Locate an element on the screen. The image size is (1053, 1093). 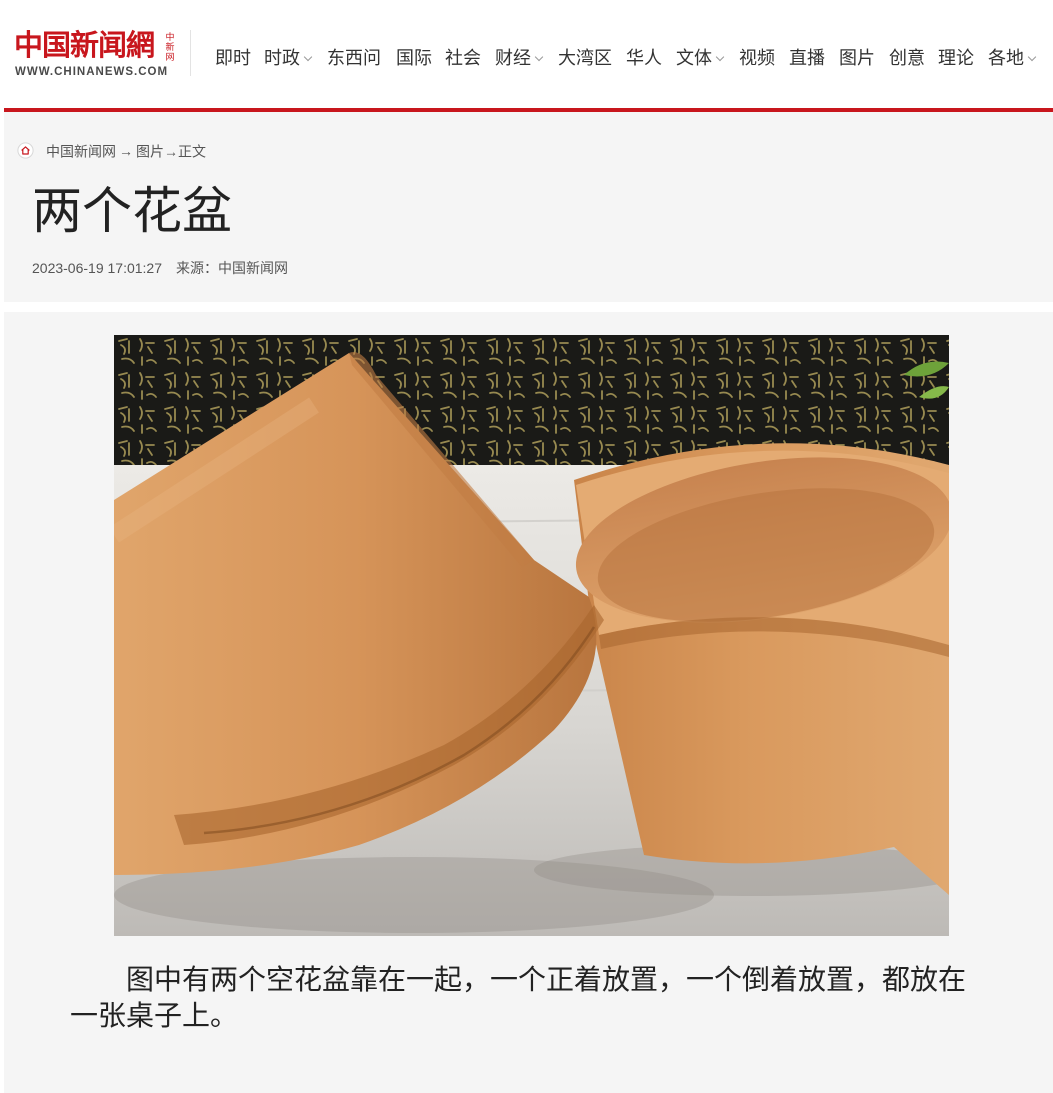
nav-item: 华人 is located at coordinates (644, 59).